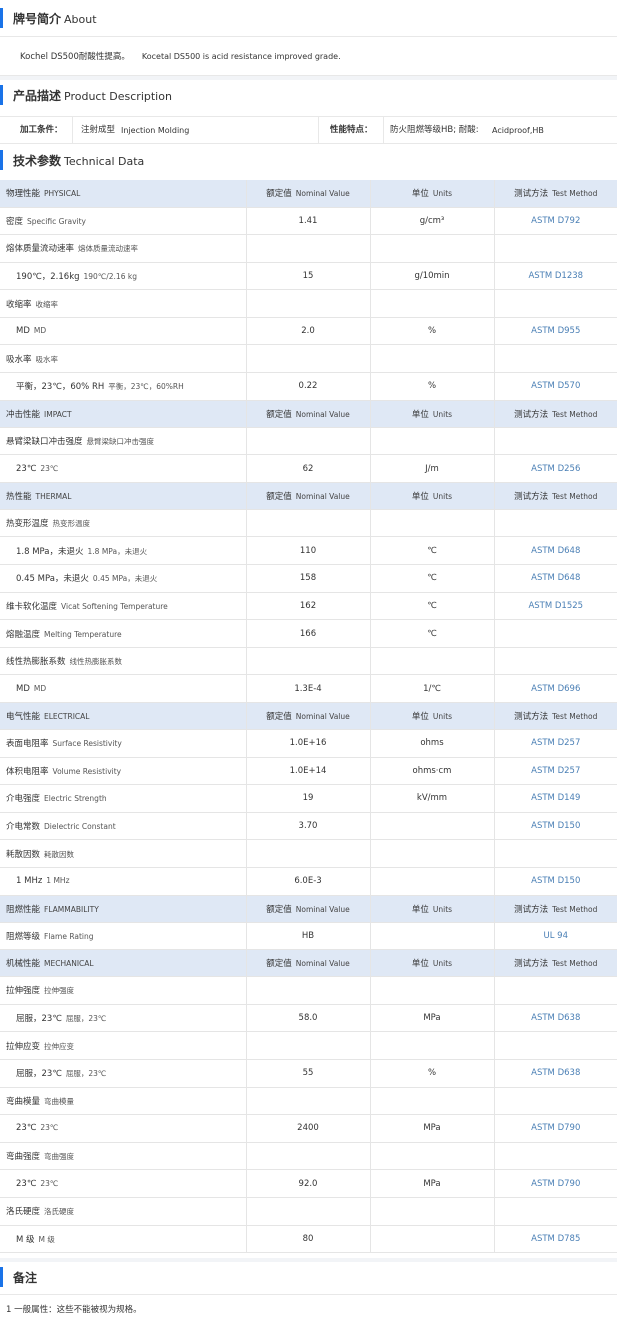 The width and height of the screenshot is (617, 1320). I want to click on property-name-cn: 1 MHz, so click(29, 881).